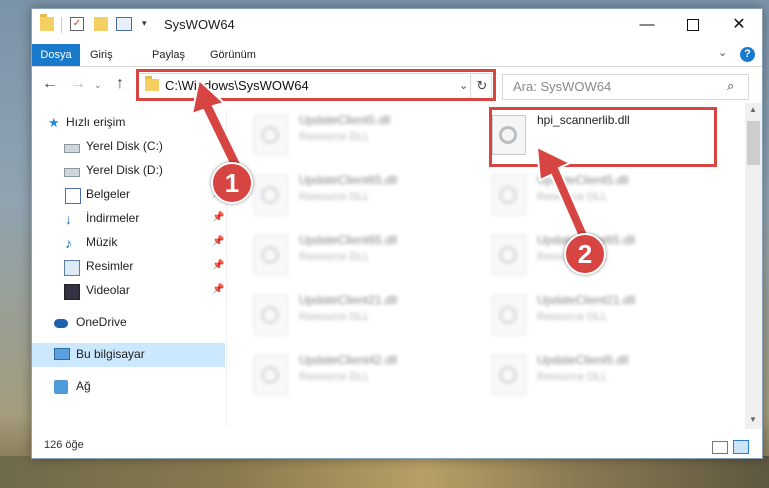 This screenshot has height=488, width=769. What do you see at coordinates (232, 183) in the screenshot?
I see `callout-step-1: 1` at bounding box center [232, 183].